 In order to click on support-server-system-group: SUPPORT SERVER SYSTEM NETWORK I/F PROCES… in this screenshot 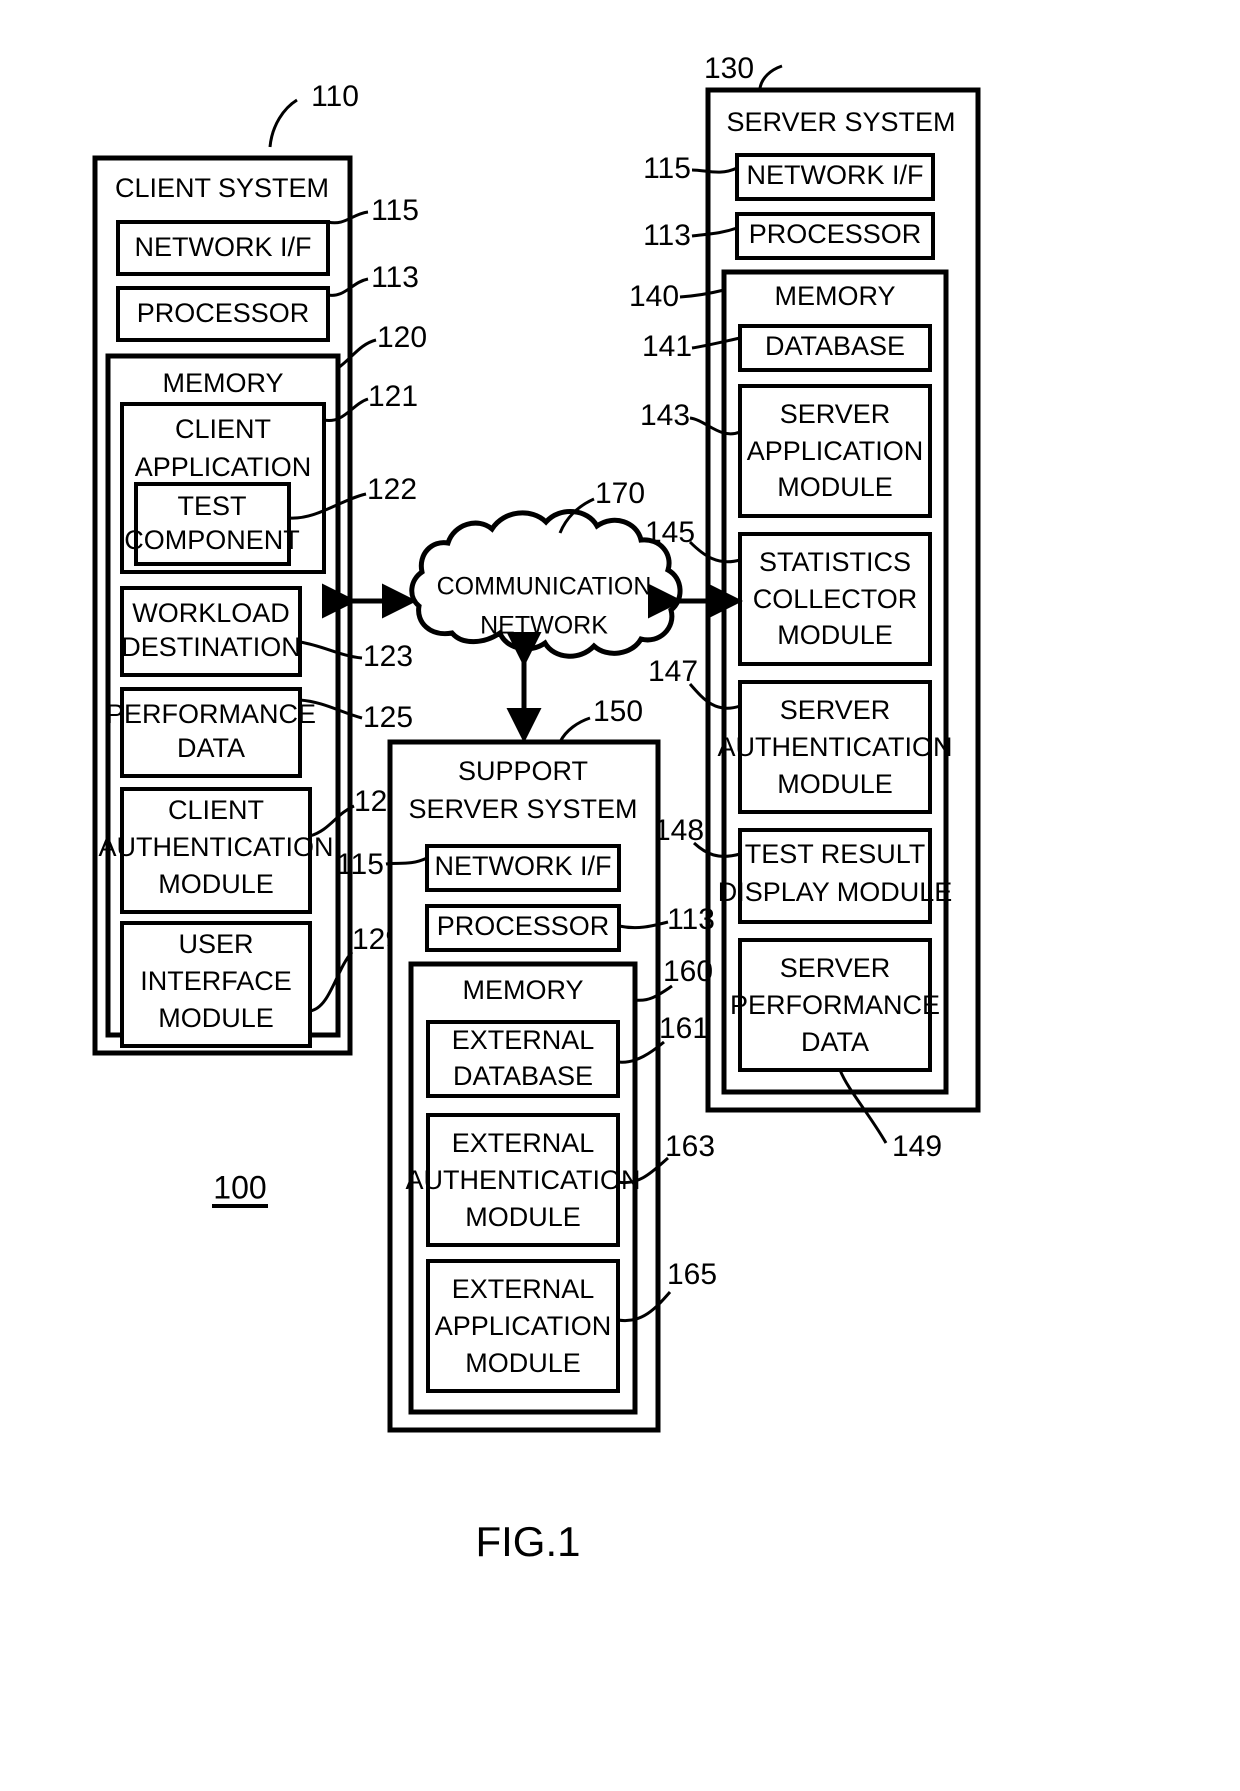, I will do `click(524, 1086)`.